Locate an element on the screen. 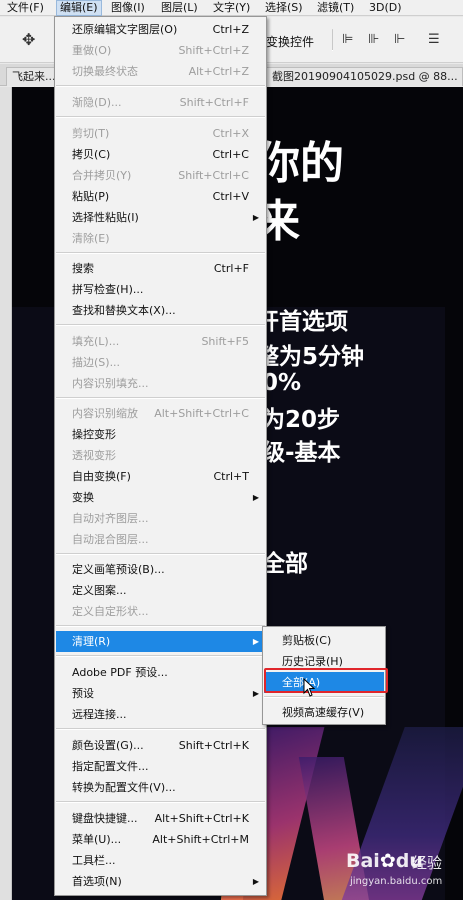  menu-type: 文字(Y) is located at coordinates (231, 8).